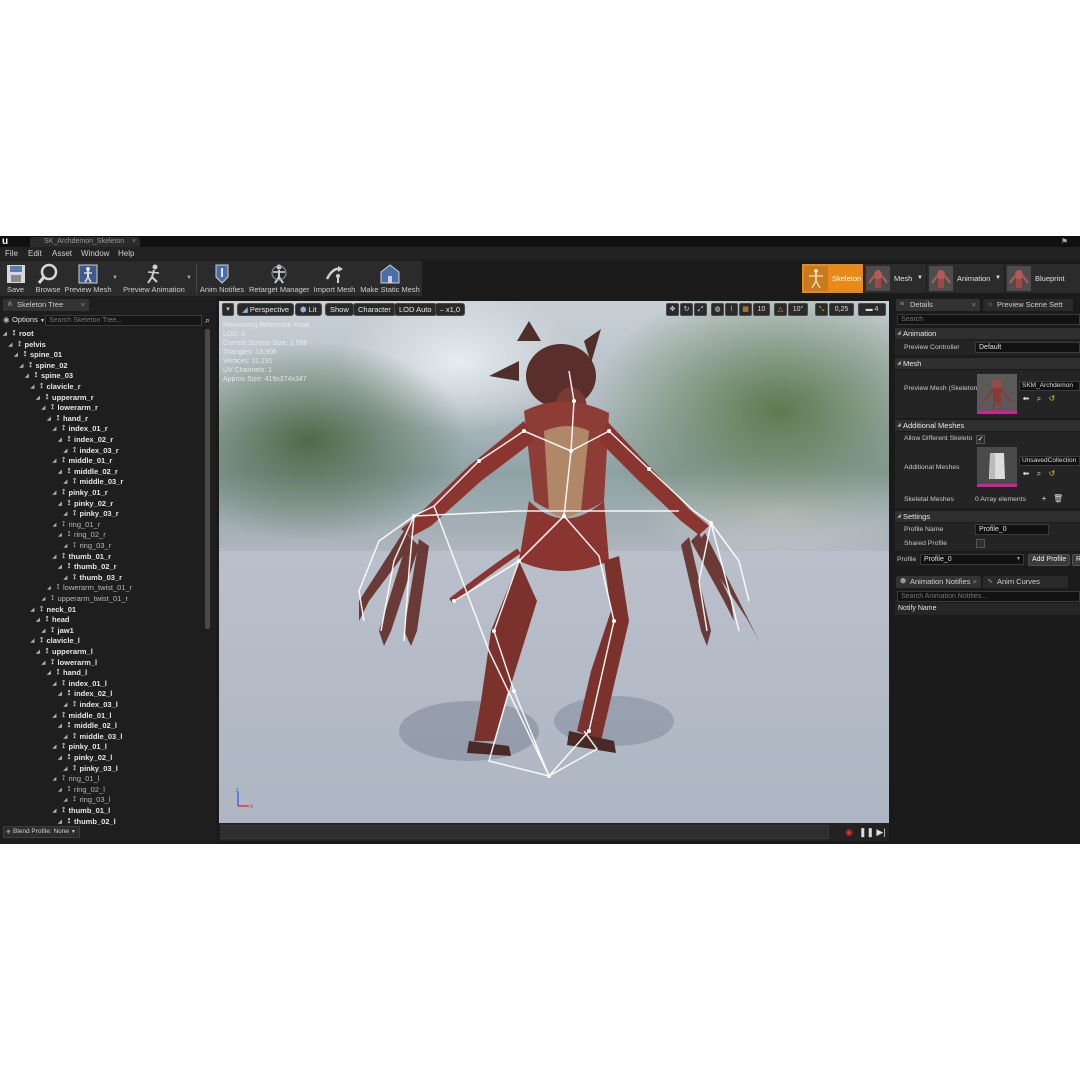 The width and height of the screenshot is (1080, 1080). I want to click on search-icon: ⌕, so click(207, 320).